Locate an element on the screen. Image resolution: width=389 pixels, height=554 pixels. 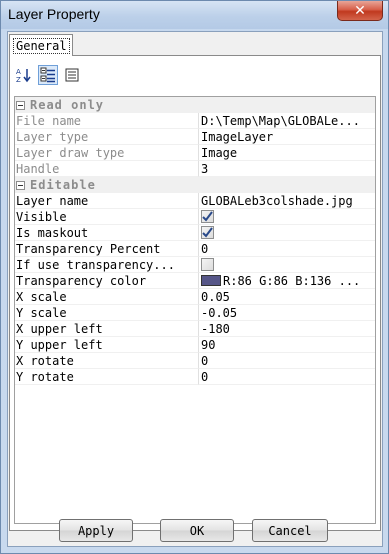
visible-checkbox is located at coordinates (207, 216).